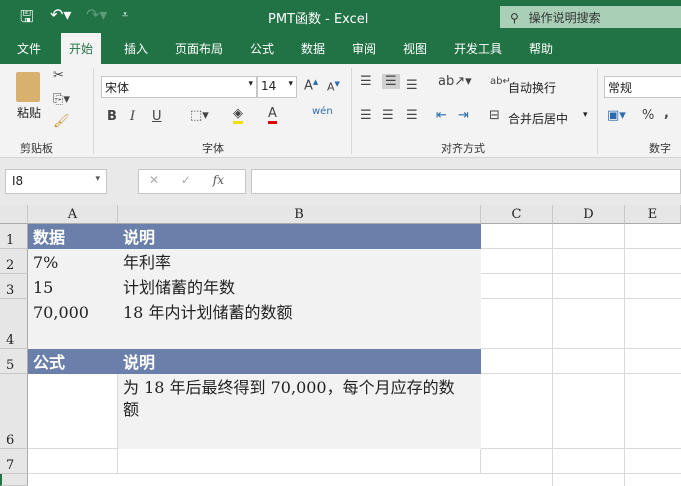  Describe the element at coordinates (589, 214) in the screenshot. I see `column-header-d: D` at that location.